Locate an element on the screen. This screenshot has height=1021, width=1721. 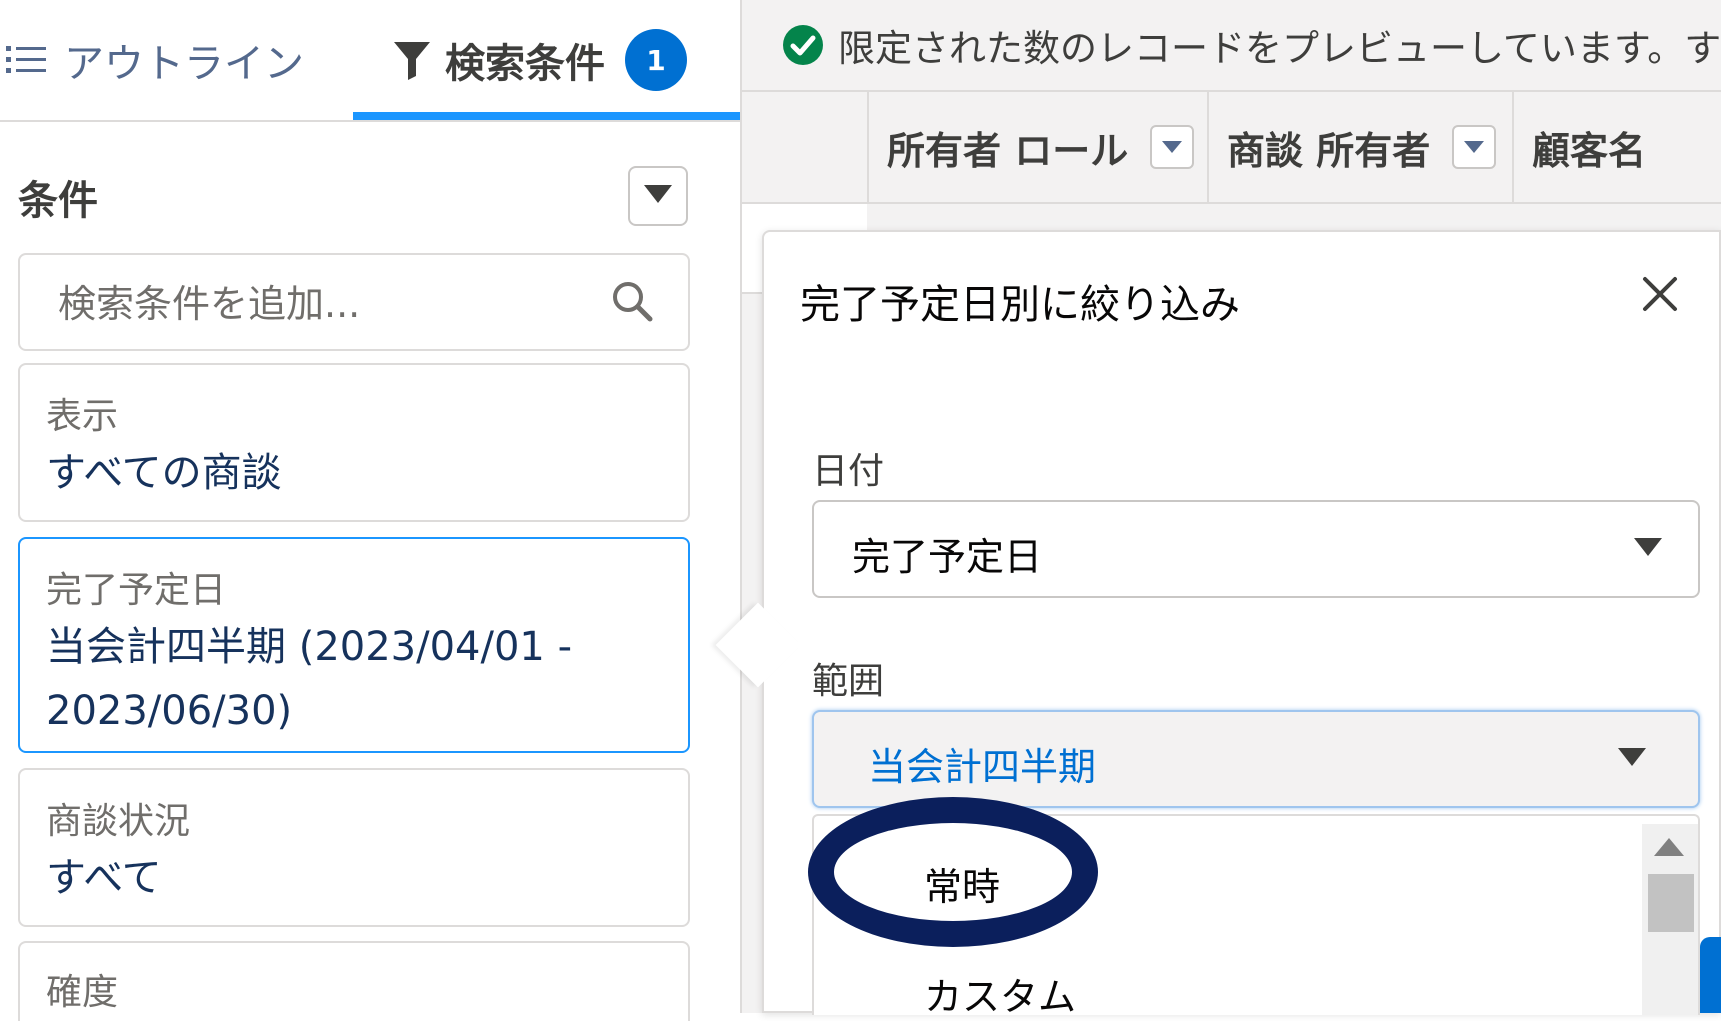
filter-card-label: 確度 is located at coordinates (82, 992).